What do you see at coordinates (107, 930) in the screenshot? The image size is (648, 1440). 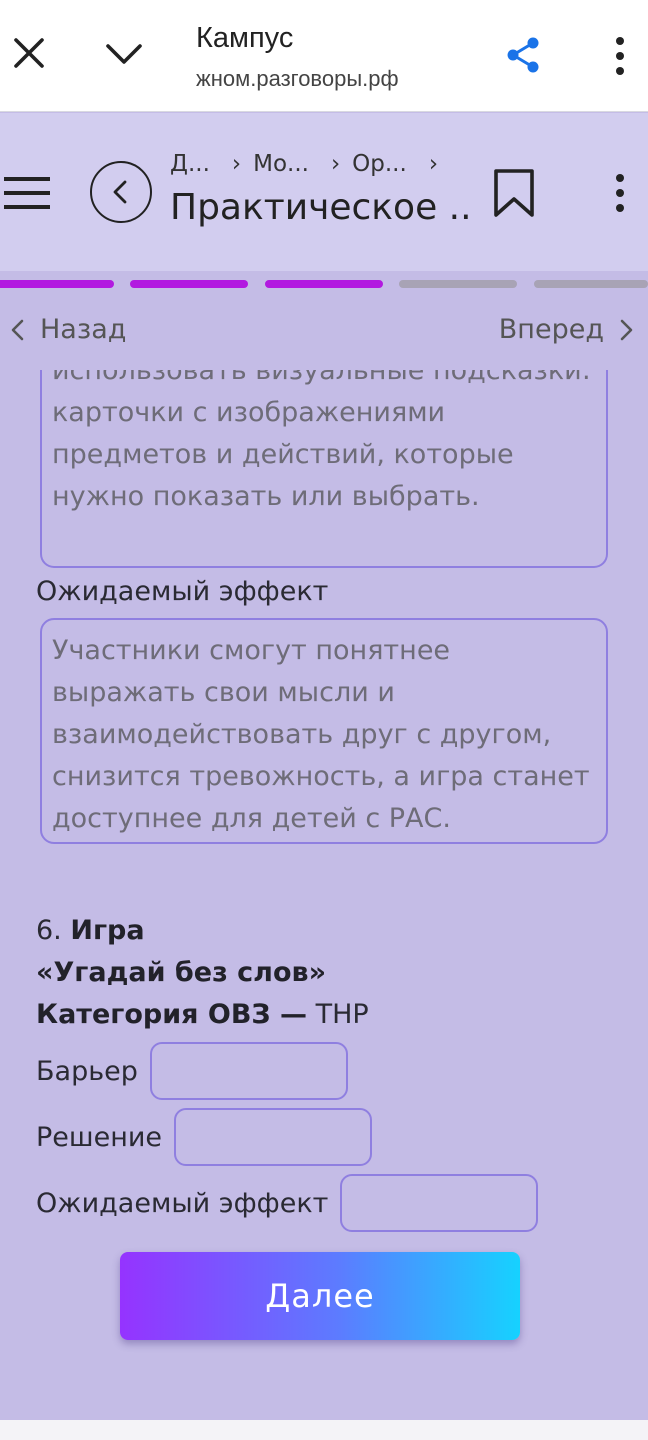 I see `game-title: Игра` at bounding box center [107, 930].